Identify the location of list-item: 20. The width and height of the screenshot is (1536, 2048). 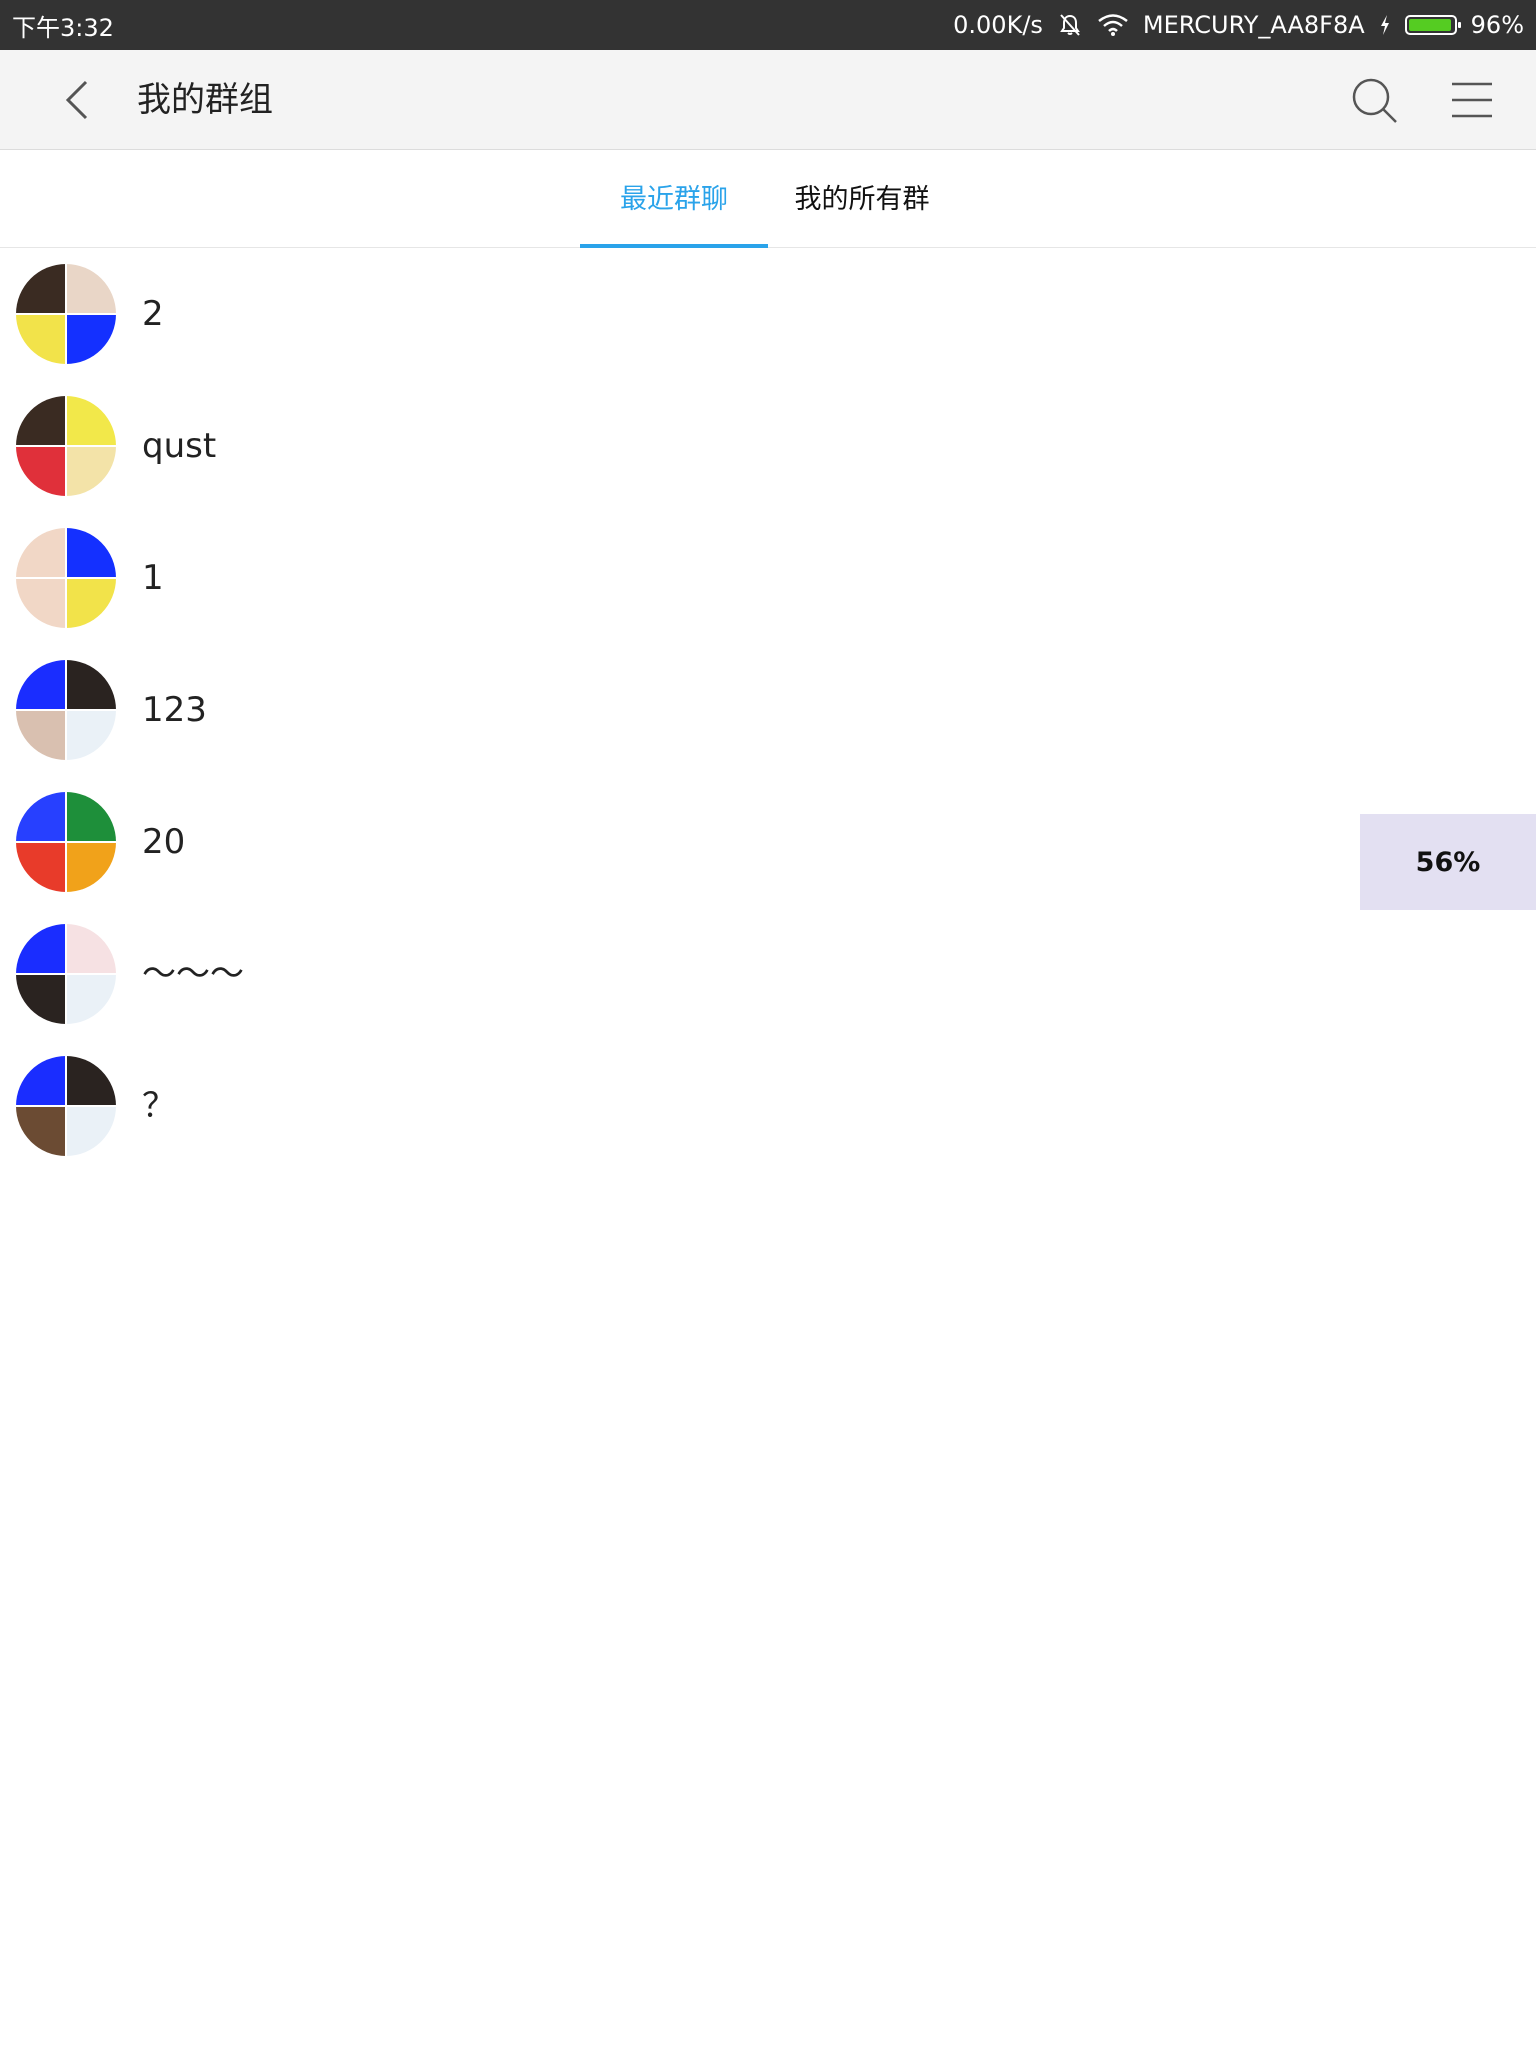
(768, 842).